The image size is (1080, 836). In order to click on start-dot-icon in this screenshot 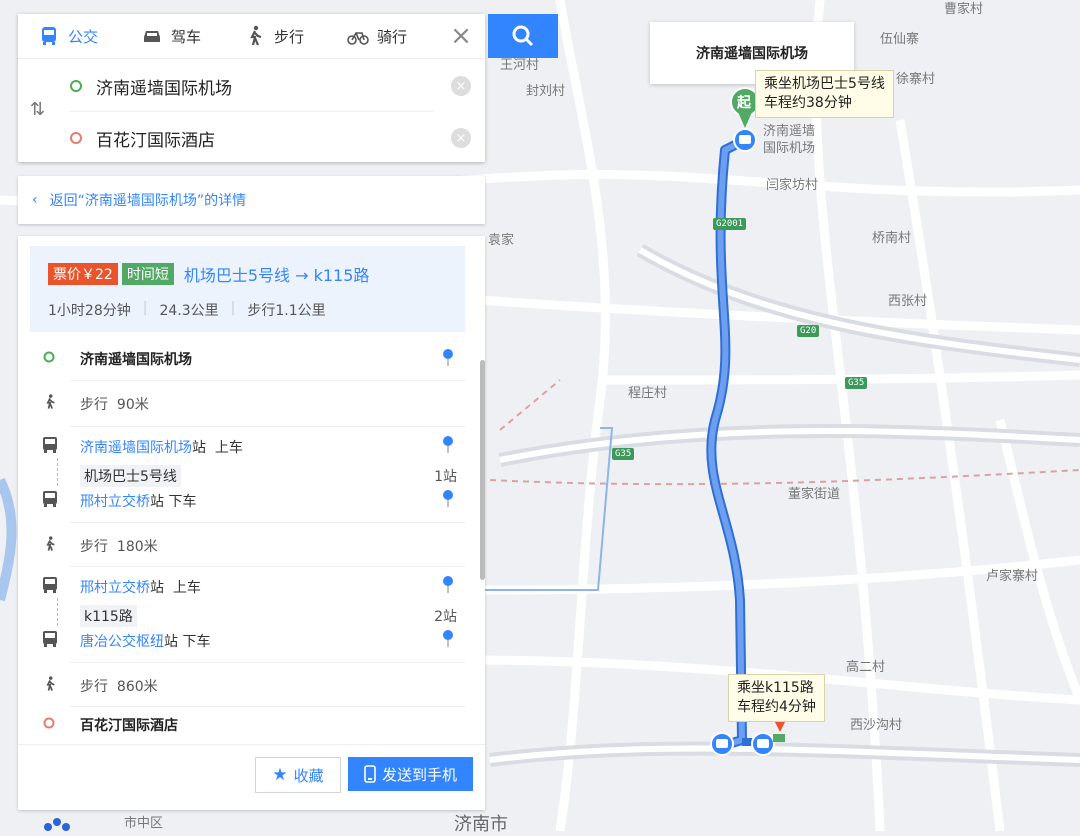, I will do `click(50, 359)`.